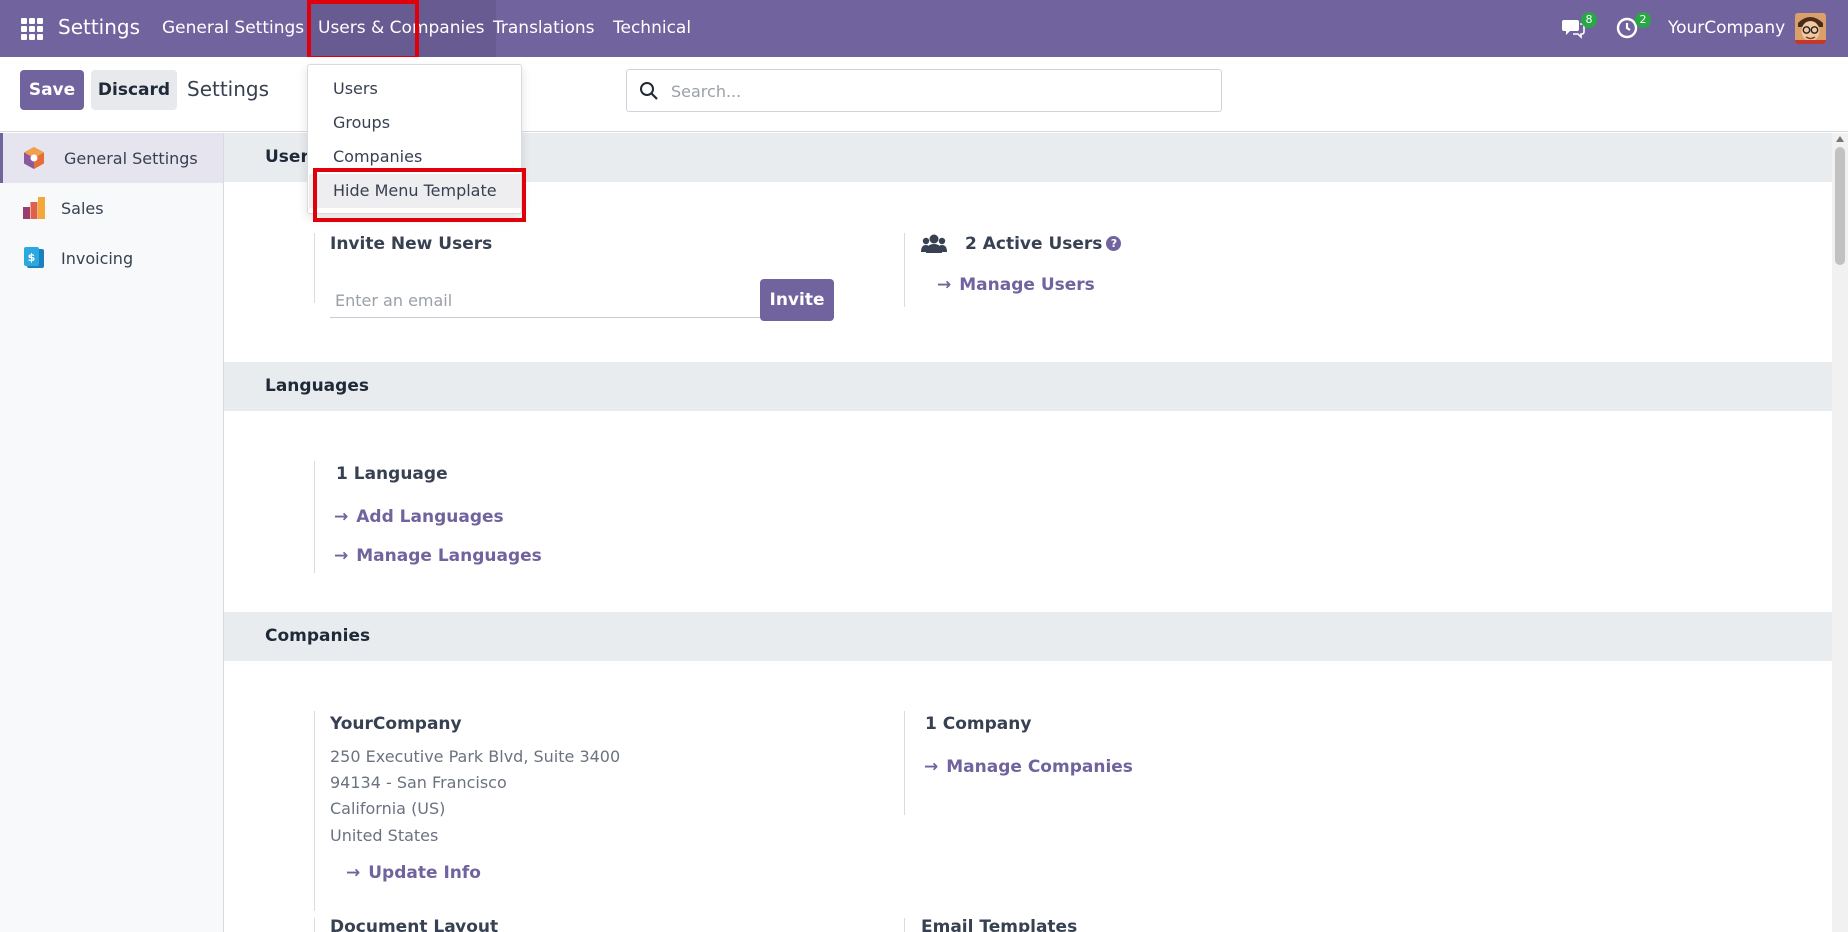  I want to click on scroll-up-arrow-icon, so click(1840, 139).